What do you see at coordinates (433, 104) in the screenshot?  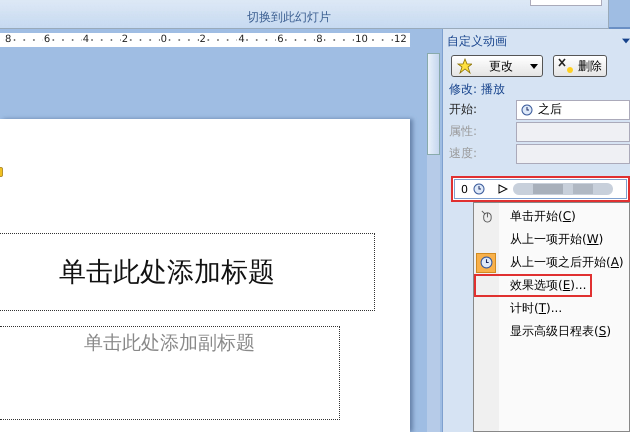 I see `scrollbar-thumb` at bounding box center [433, 104].